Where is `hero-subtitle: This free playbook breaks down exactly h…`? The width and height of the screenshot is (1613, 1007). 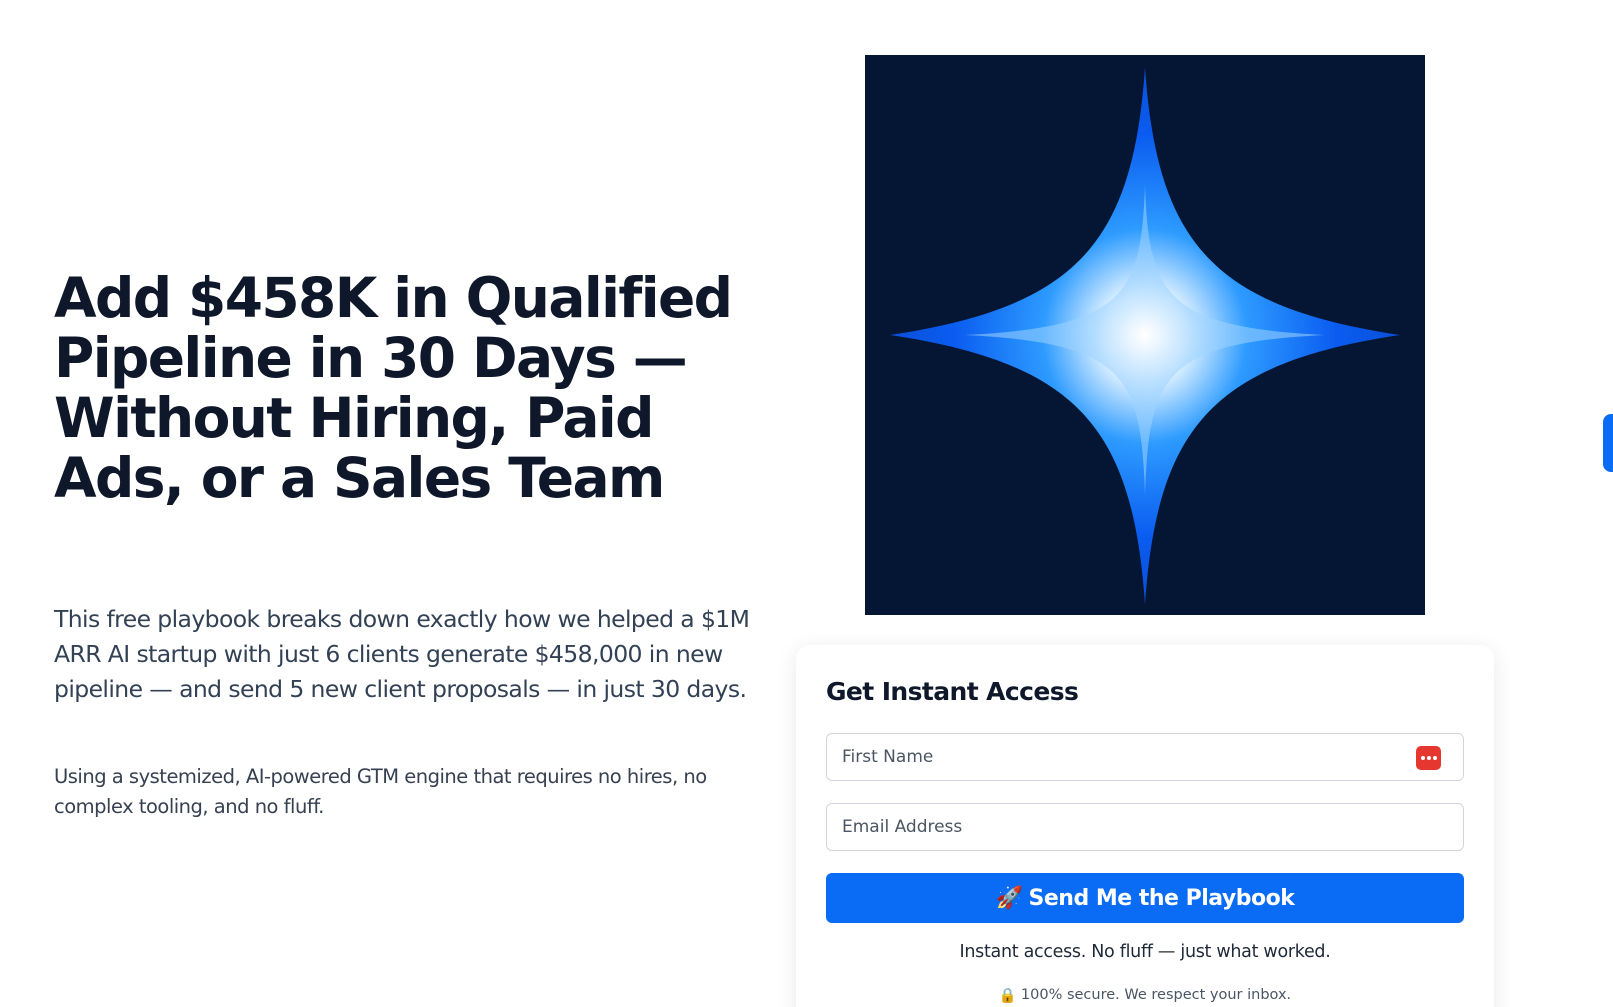 hero-subtitle: This free playbook breaks down exactly h… is located at coordinates (402, 654).